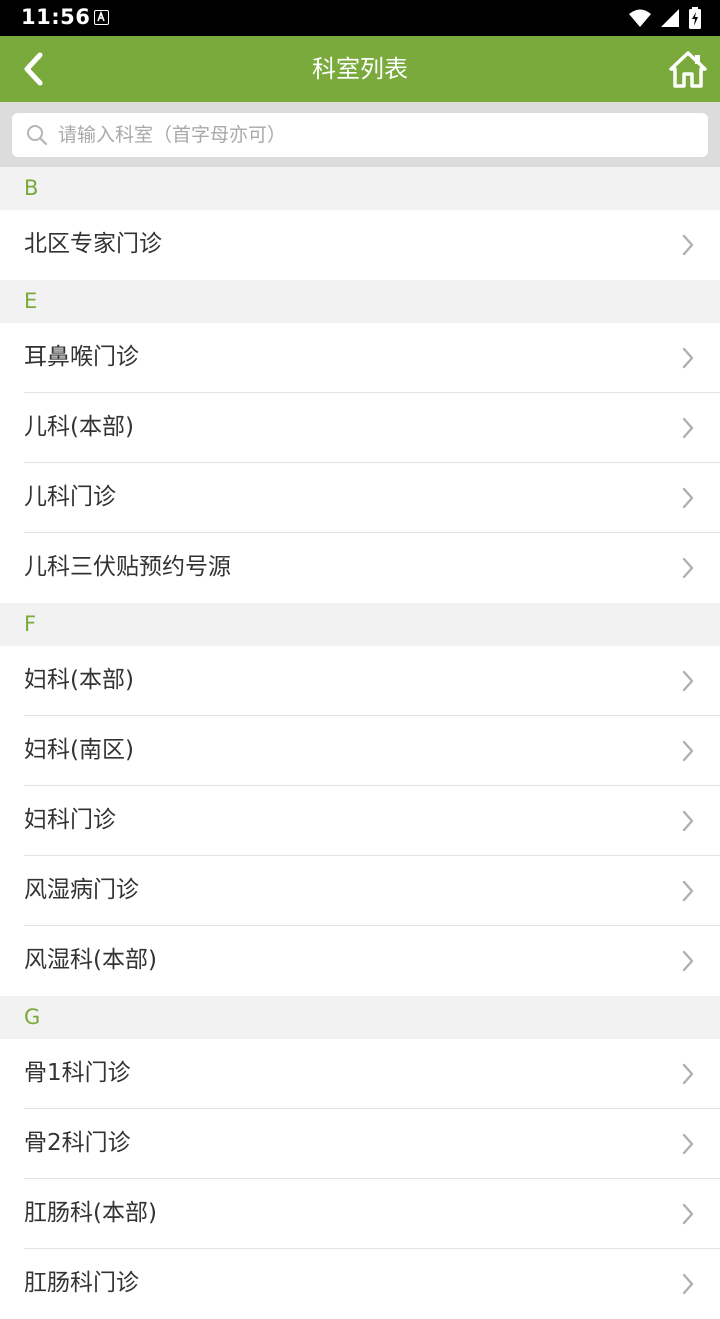 This screenshot has height=1319, width=720. I want to click on search-icon, so click(37, 135).